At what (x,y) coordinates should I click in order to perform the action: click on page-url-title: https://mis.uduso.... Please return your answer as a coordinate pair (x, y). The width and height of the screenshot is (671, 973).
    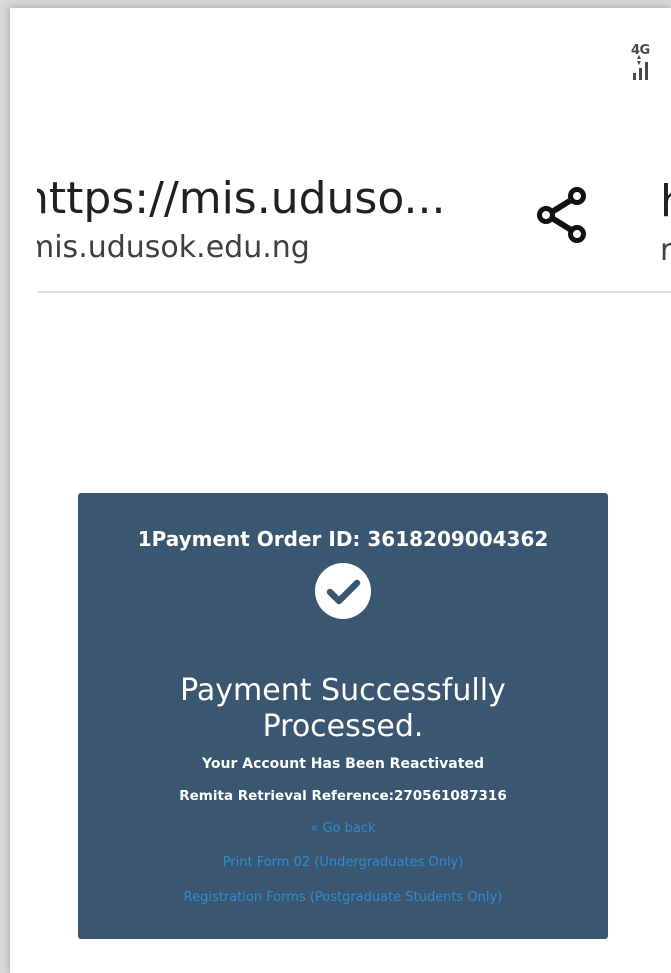
    Looking at the image, I should click on (241, 198).